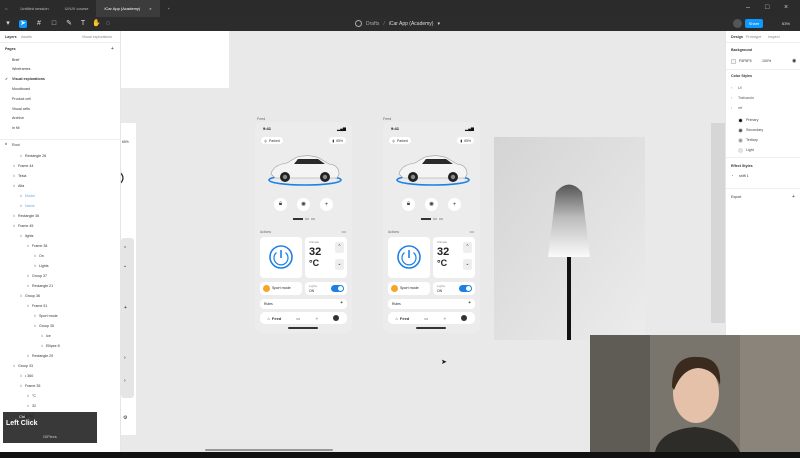 This screenshot has height=458, width=800. What do you see at coordinates (767, 7) in the screenshot?
I see `maximize-icon: □` at bounding box center [767, 7].